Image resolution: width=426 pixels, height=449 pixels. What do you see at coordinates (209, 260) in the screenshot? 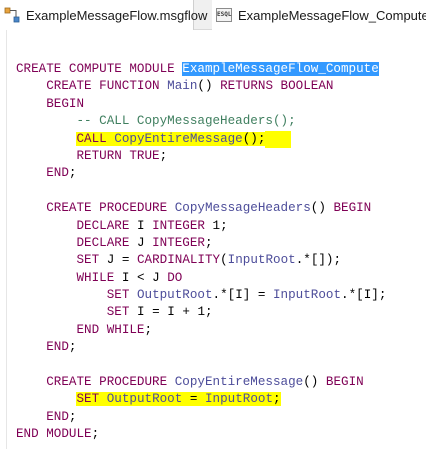
I see `code-line-12: SET J = CARDINALITY(InputRoot.*[]);` at bounding box center [209, 260].